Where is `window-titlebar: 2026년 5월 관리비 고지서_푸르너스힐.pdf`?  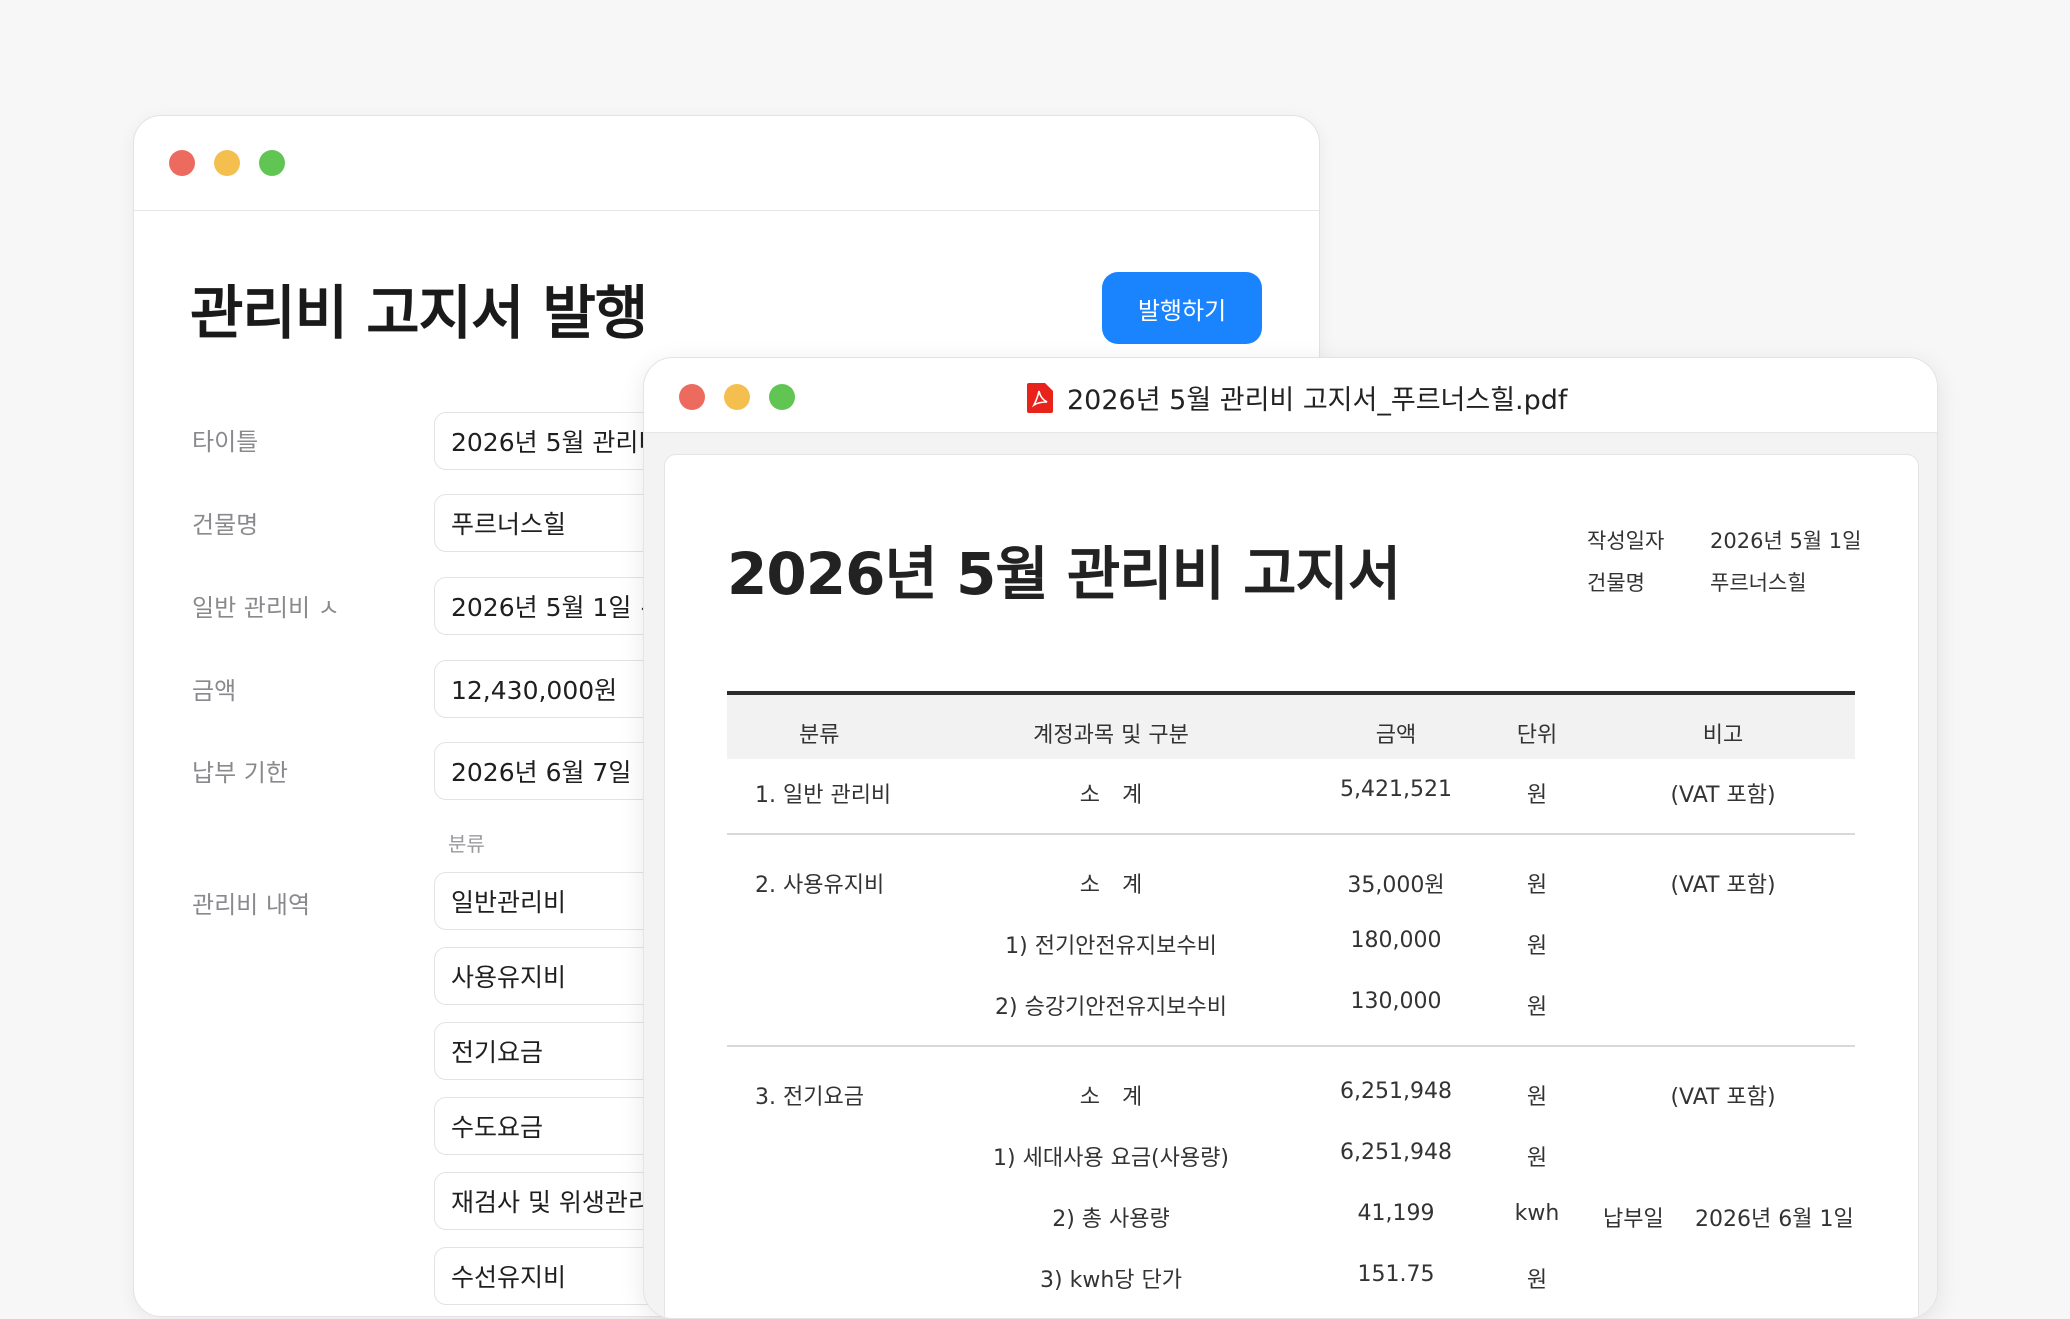
window-titlebar: 2026년 5월 관리비 고지서_푸르너스힐.pdf is located at coordinates (1290, 395).